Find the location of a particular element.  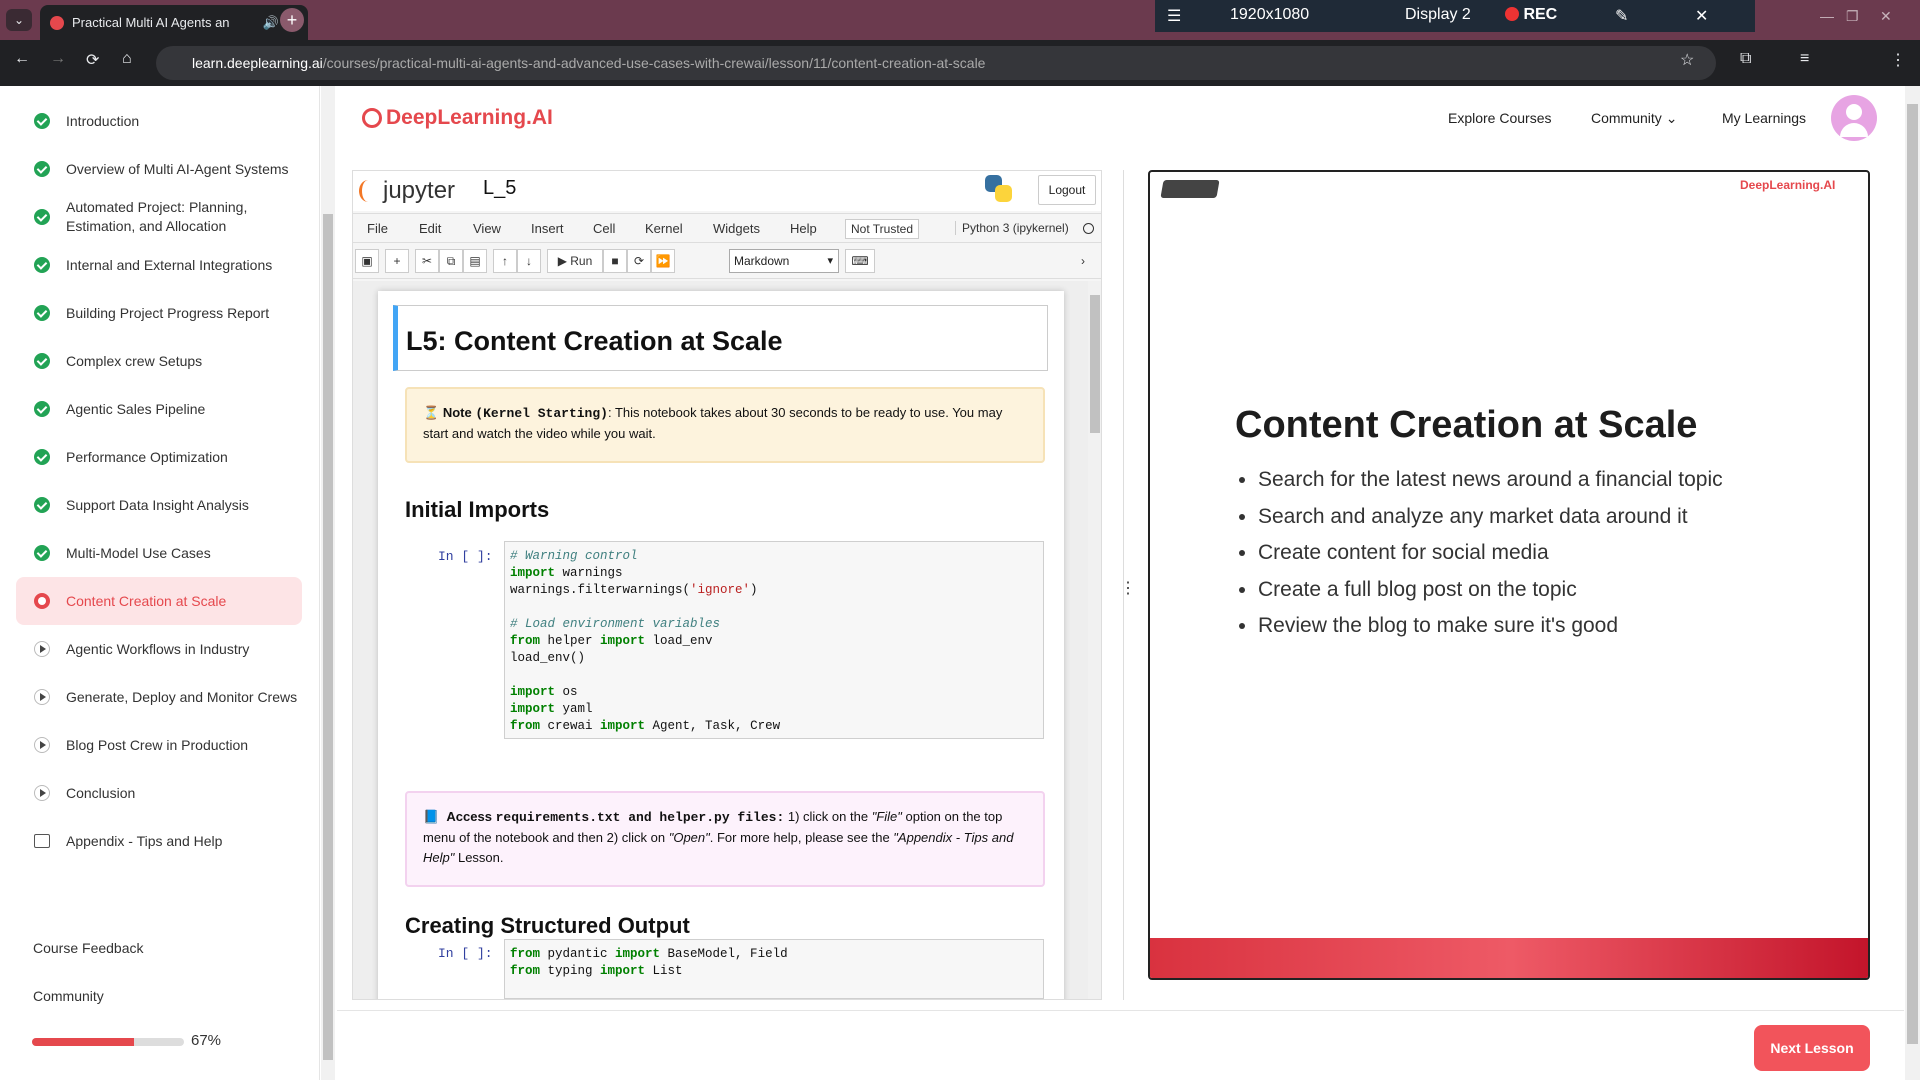

restore-icon: ❐ is located at coordinates (1852, 16).